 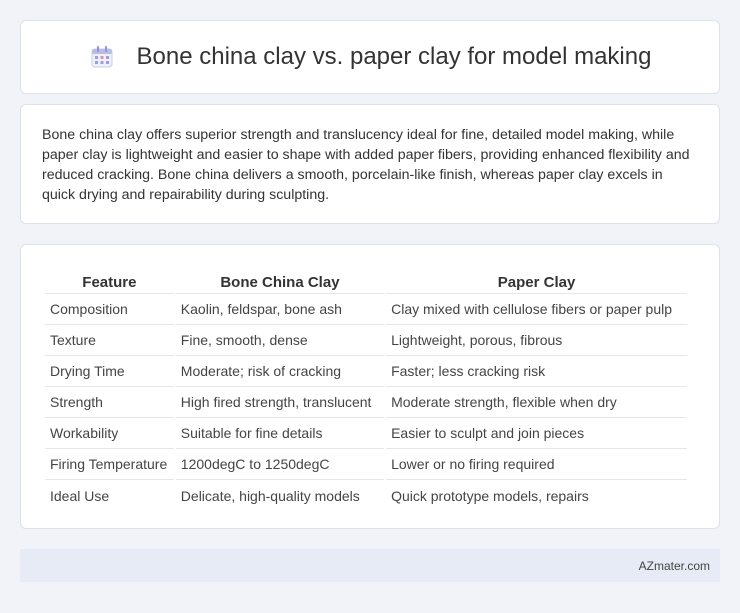 What do you see at coordinates (280, 279) in the screenshot?
I see `header-bone-china-clay: Bone China Clay` at bounding box center [280, 279].